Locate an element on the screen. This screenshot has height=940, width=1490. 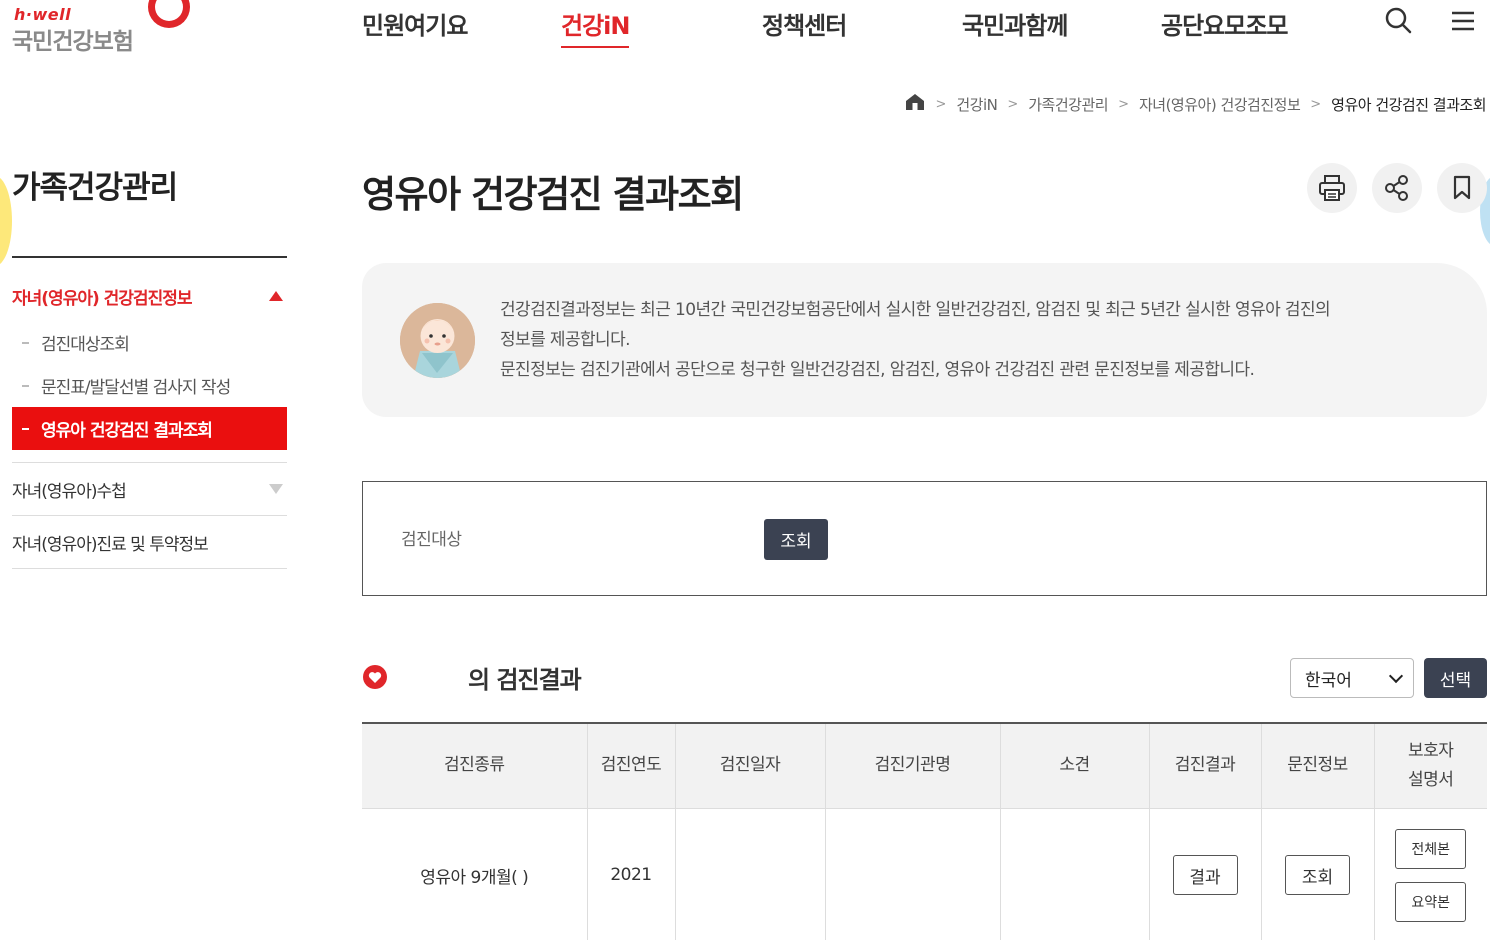
column-header-line: 설명서 is located at coordinates (1431, 779).